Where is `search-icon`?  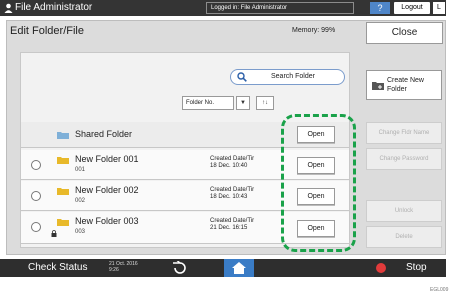
search-icon is located at coordinates (242, 77).